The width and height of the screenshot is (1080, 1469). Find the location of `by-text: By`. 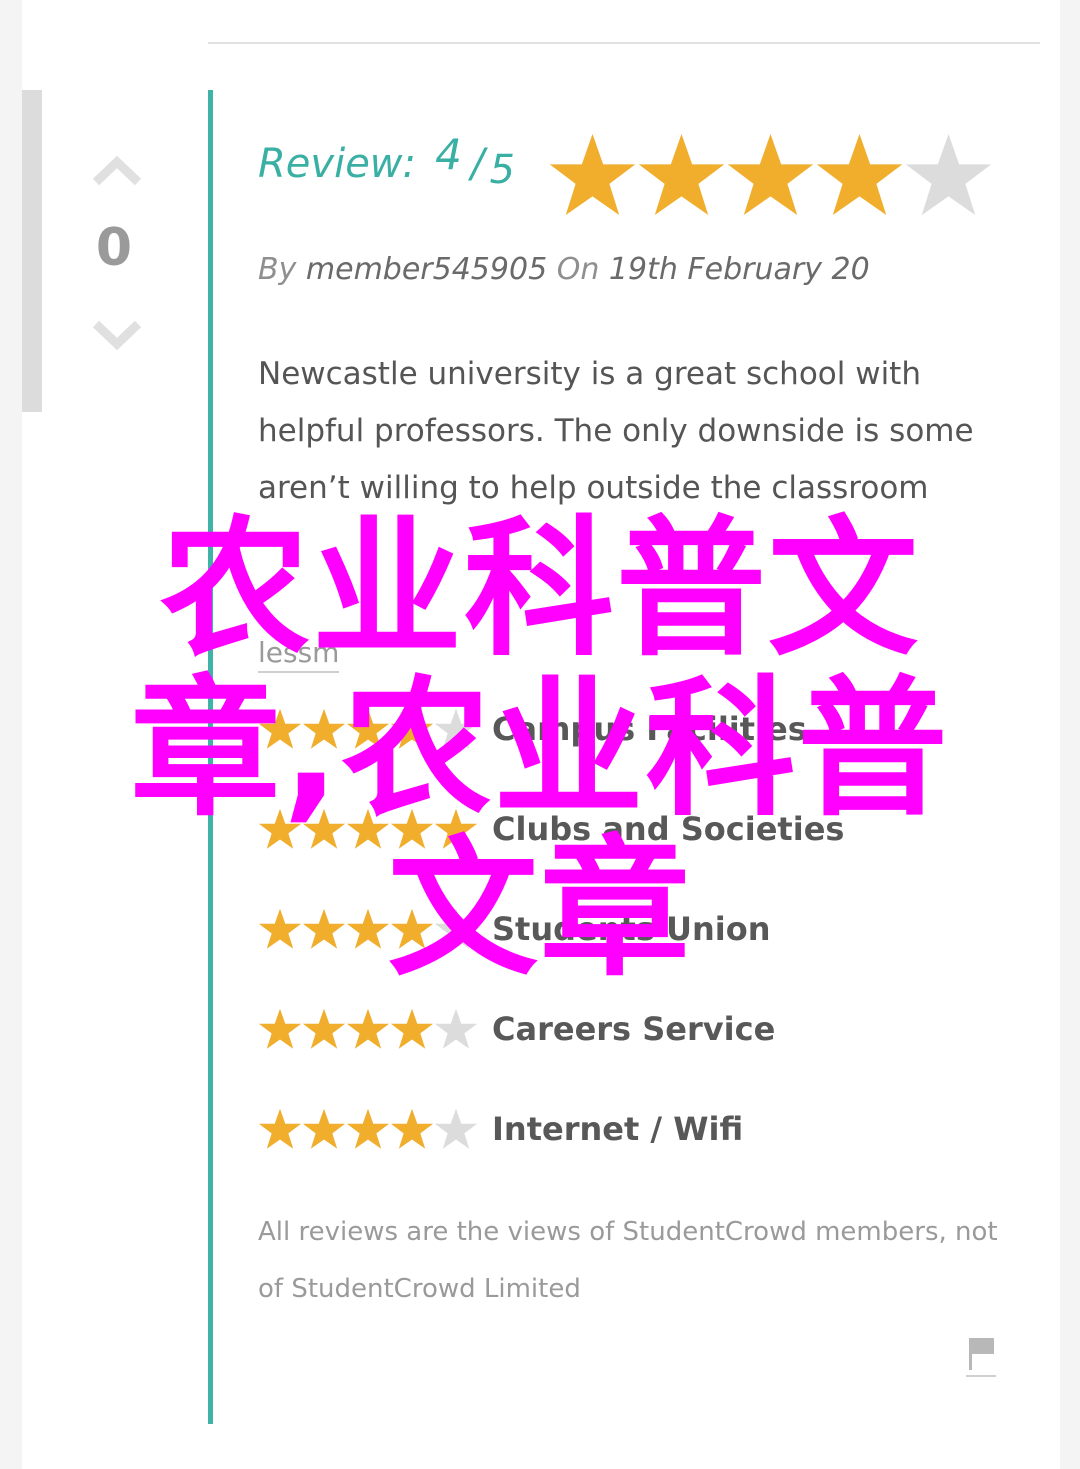

by-text: By is located at coordinates (277, 269).